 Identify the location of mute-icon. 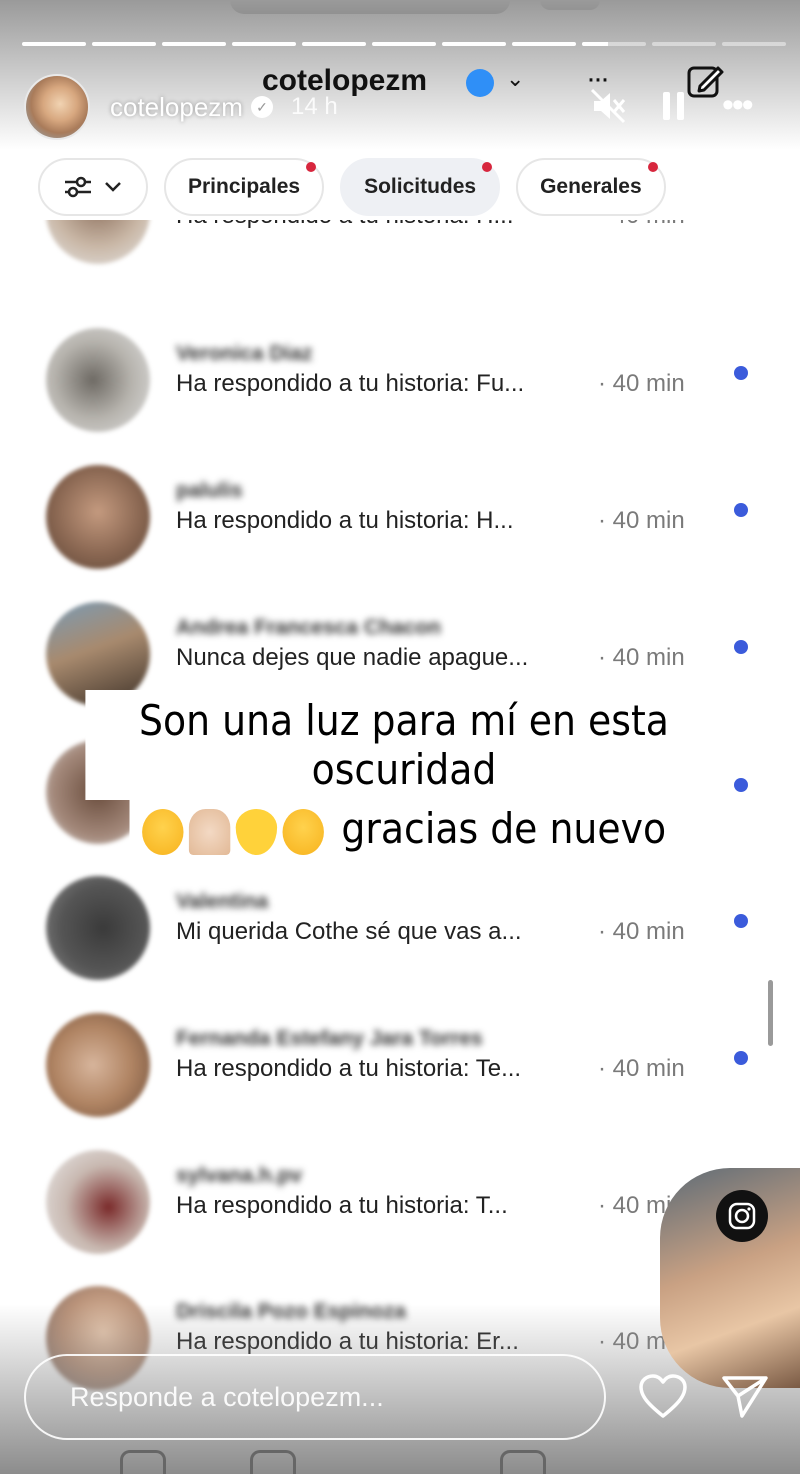
(608, 106).